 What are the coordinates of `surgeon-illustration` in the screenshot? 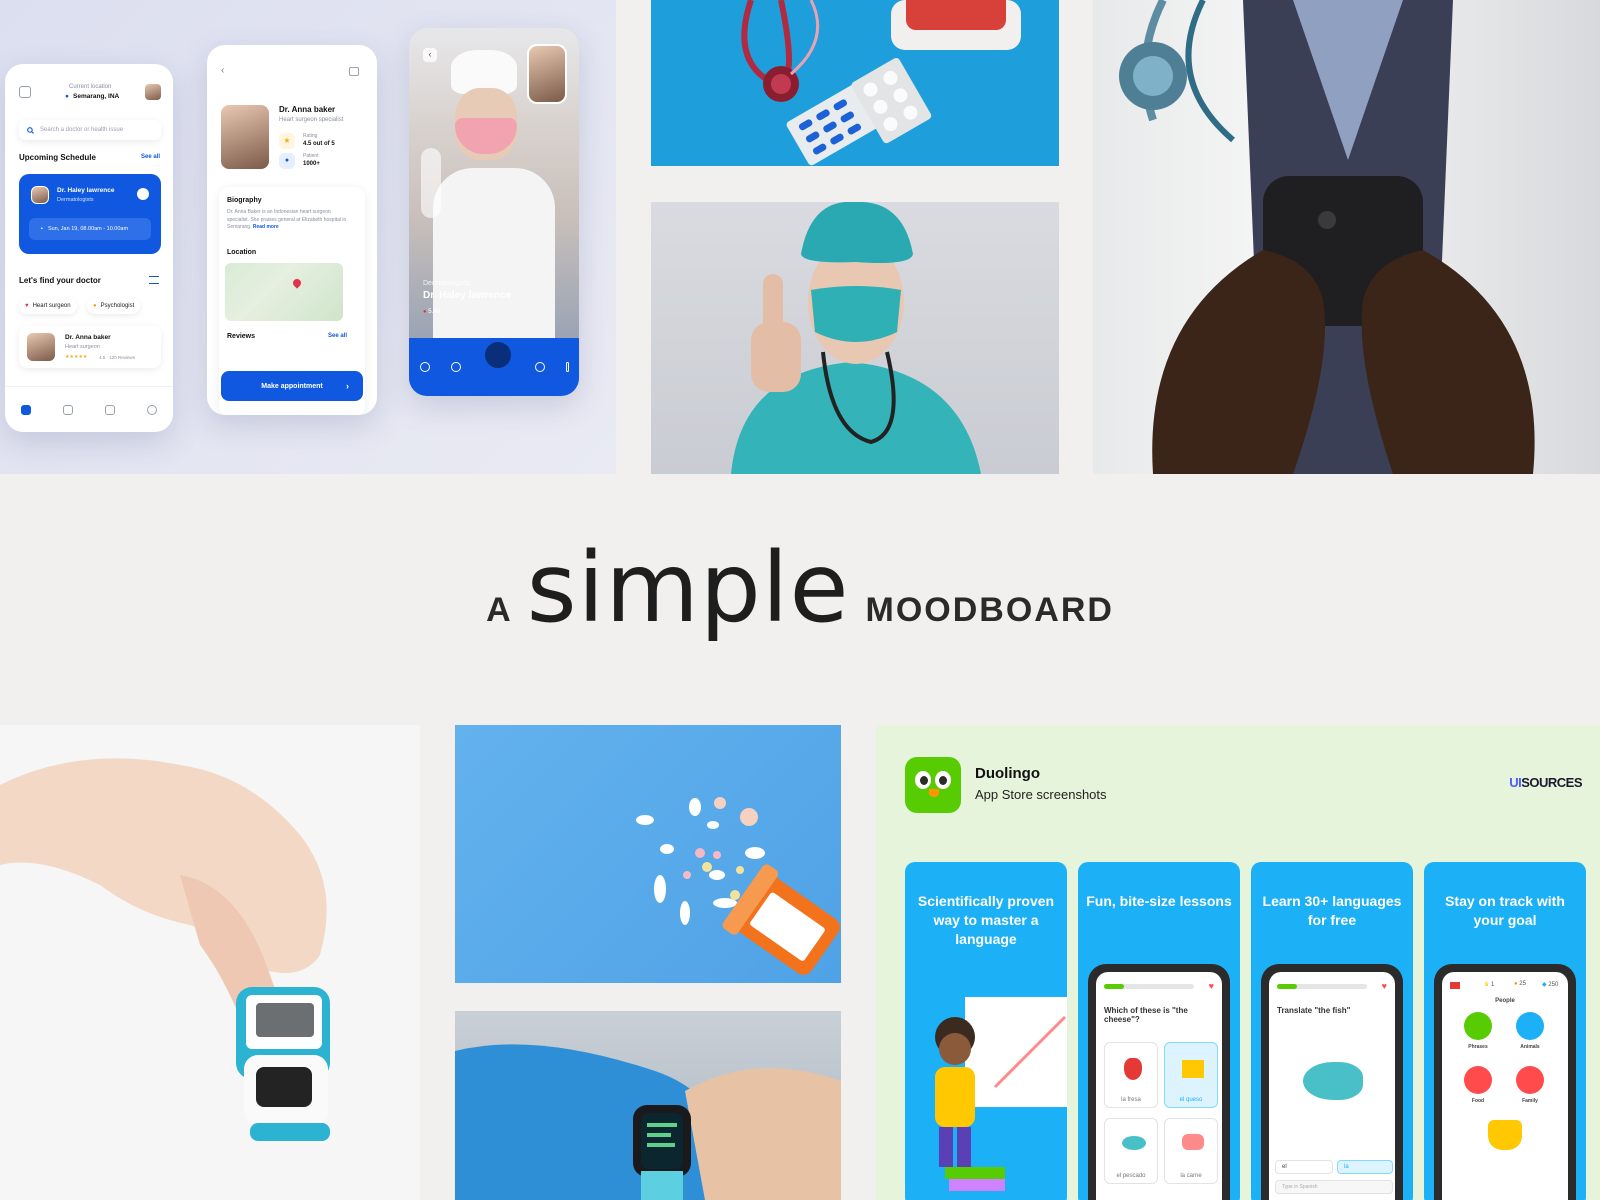 It's located at (856, 338).